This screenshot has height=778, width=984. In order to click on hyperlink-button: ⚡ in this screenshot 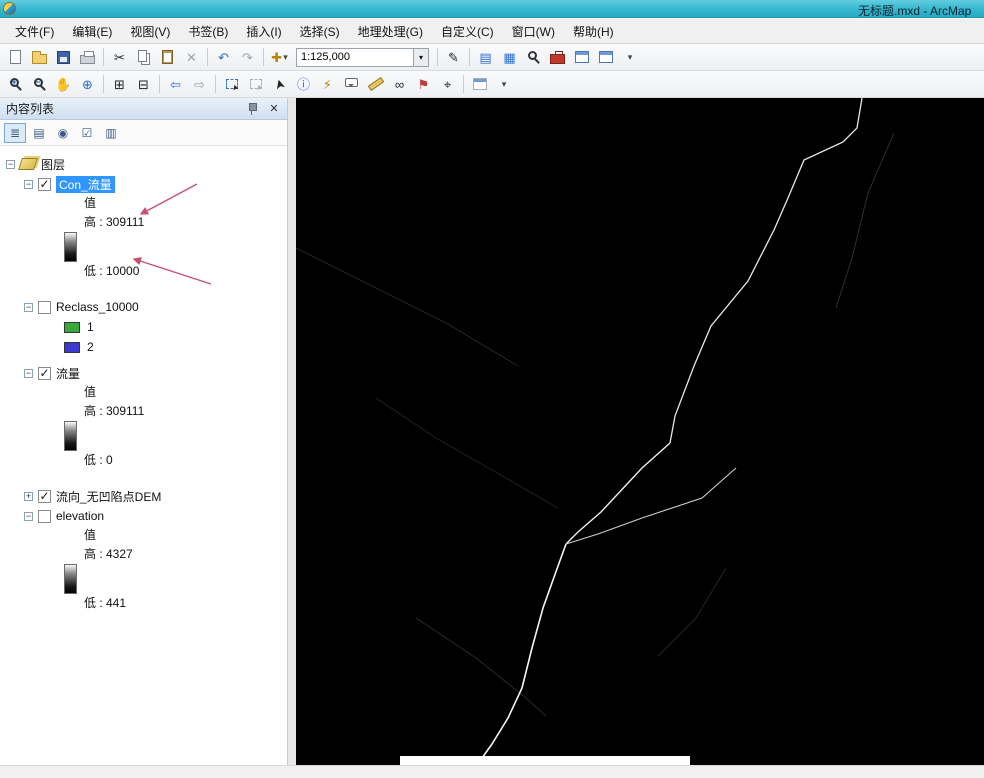, I will do `click(327, 84)`.